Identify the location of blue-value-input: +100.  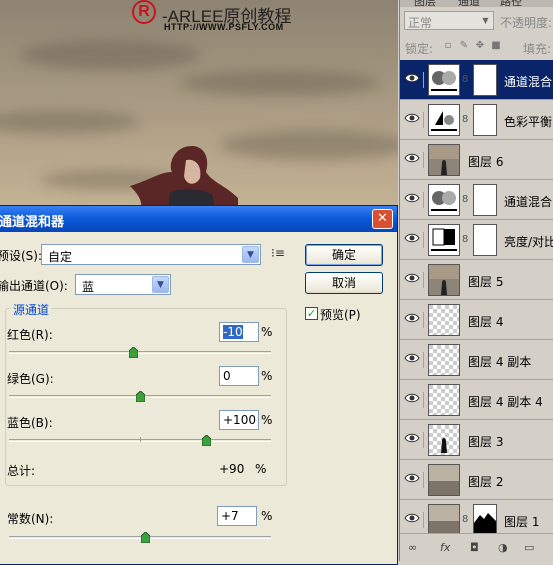
(239, 420).